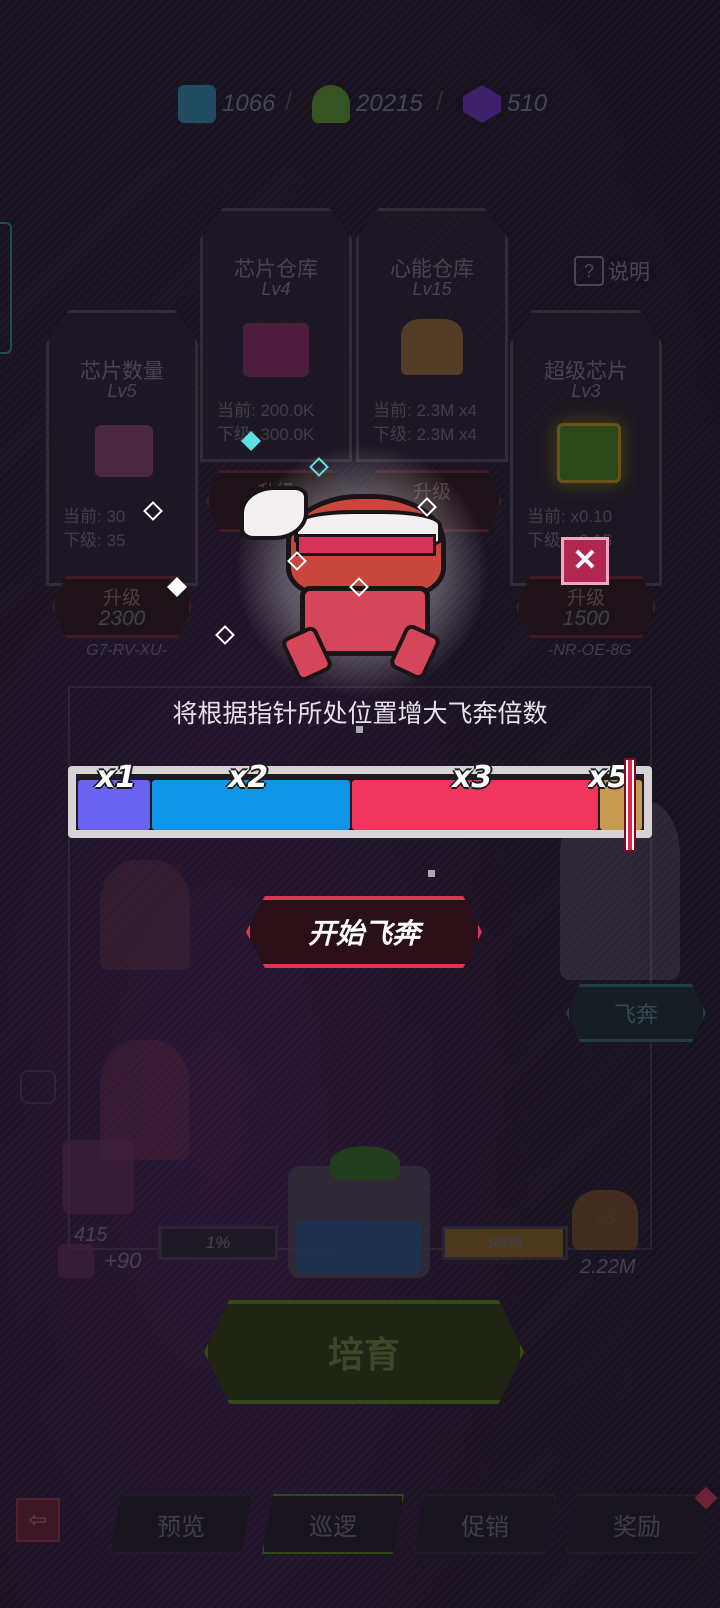  What do you see at coordinates (366, 545) in the screenshot?
I see `character-headband` at bounding box center [366, 545].